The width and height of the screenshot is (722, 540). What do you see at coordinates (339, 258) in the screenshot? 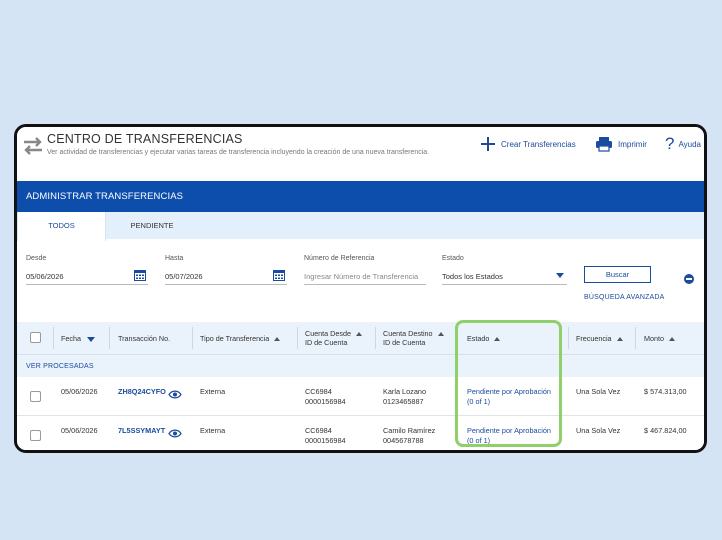
I see `referencia-label: Número de Referencia` at bounding box center [339, 258].